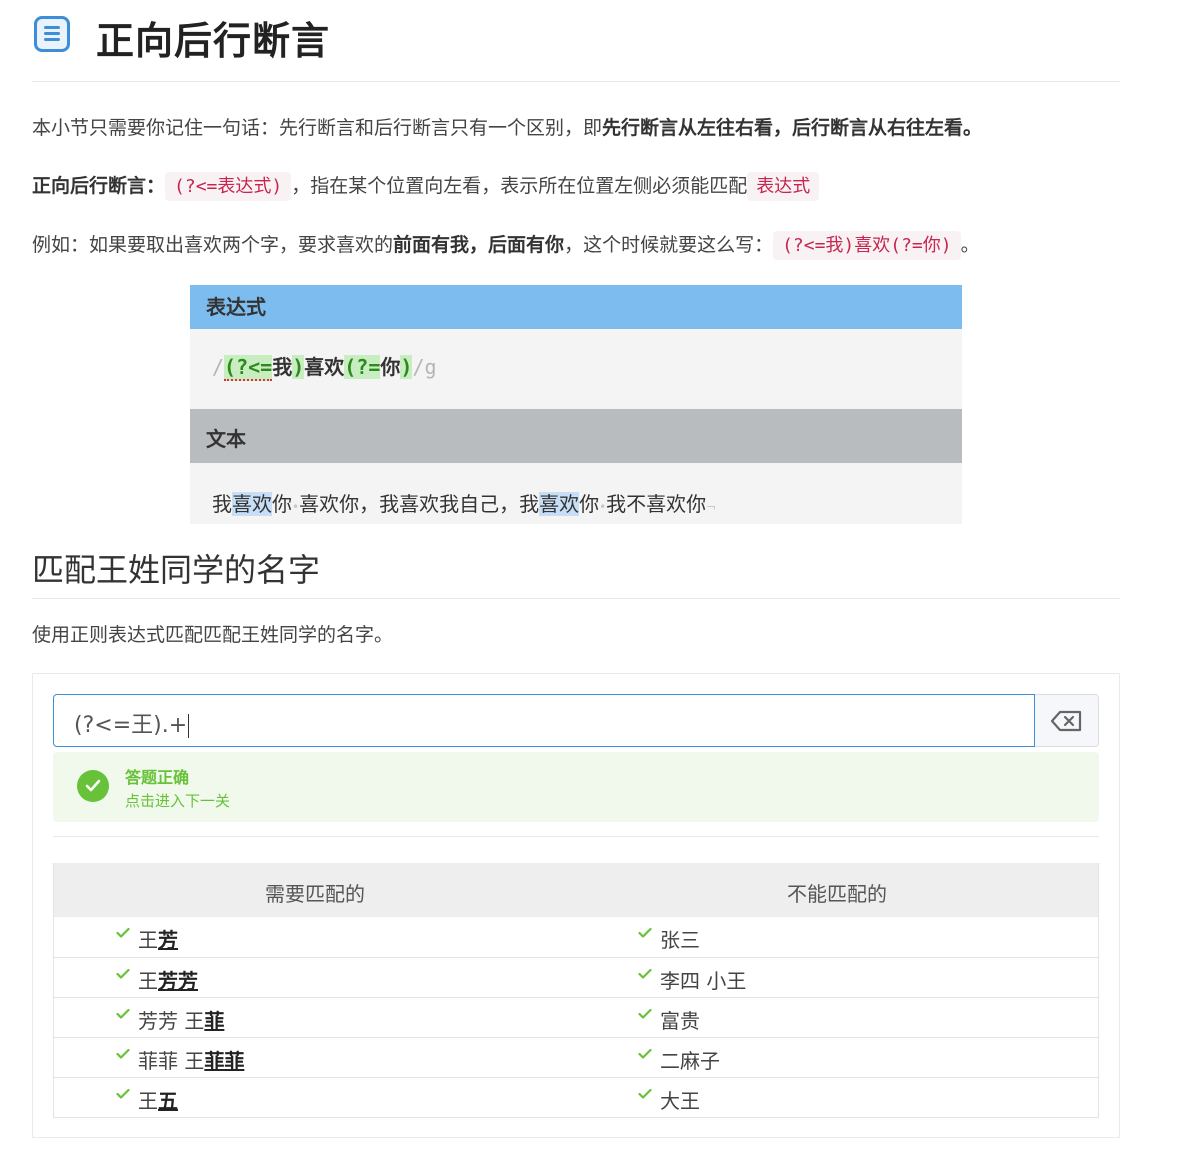  Describe the element at coordinates (315, 1017) in the screenshot. I see `match-cell: 芳芳 王菲` at that location.